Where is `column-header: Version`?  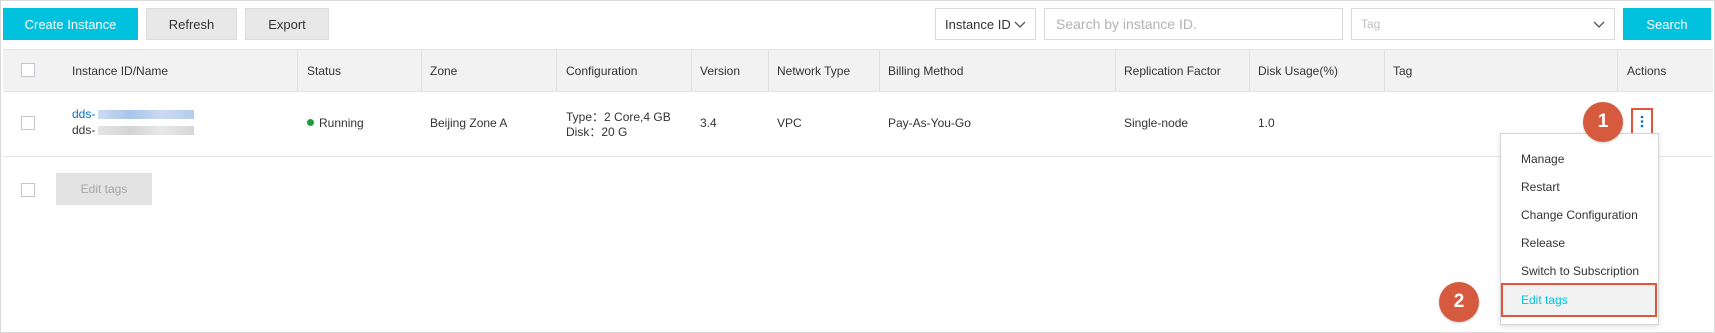 column-header: Version is located at coordinates (720, 70).